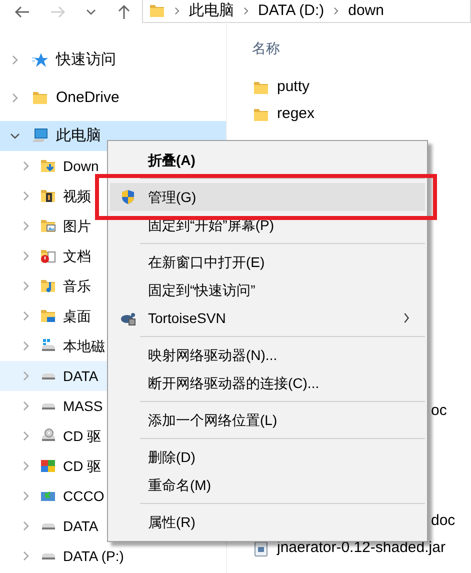 This screenshot has width=471, height=573. What do you see at coordinates (81, 166) in the screenshot?
I see `tree-item-label: Down` at bounding box center [81, 166].